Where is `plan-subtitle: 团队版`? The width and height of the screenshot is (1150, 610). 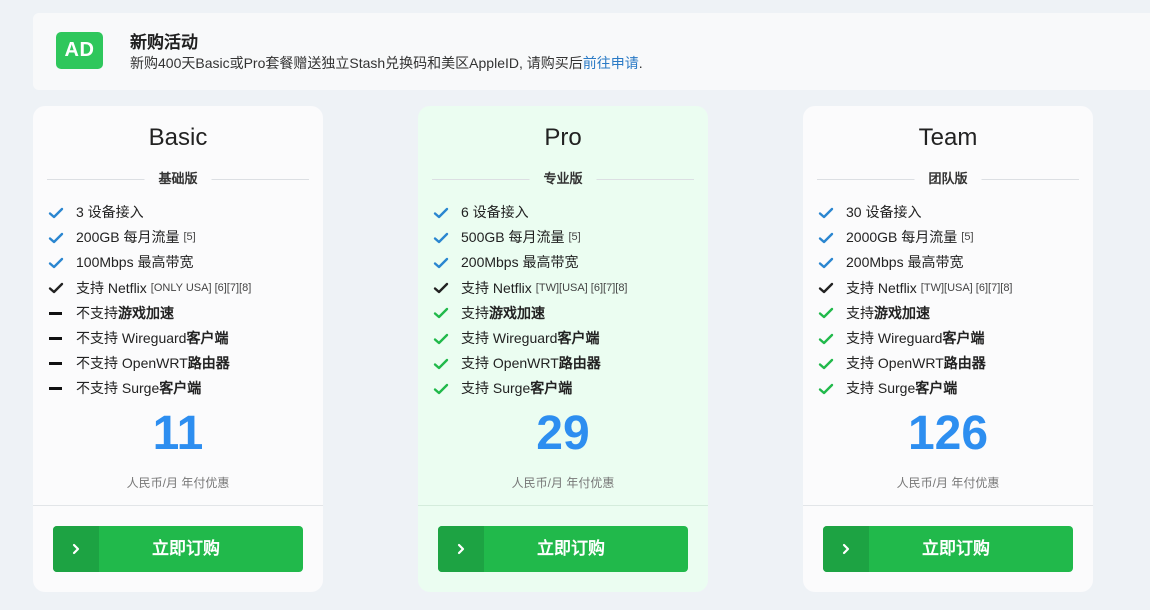
plan-subtitle: 团队版 is located at coordinates (948, 179).